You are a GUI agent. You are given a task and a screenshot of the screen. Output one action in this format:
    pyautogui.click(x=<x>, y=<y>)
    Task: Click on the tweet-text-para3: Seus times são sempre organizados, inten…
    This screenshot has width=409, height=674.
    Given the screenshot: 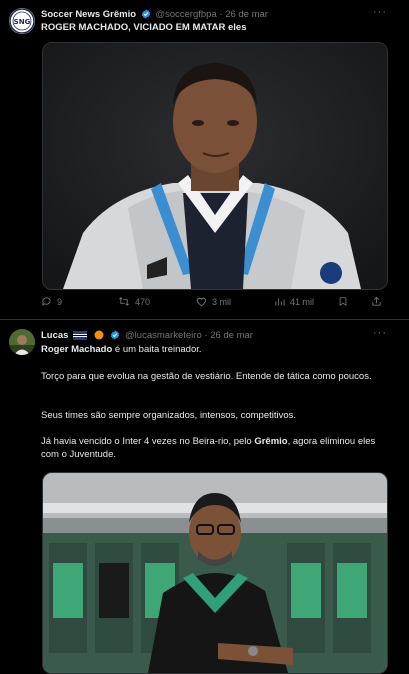 What is the action you would take?
    pyautogui.click(x=169, y=415)
    